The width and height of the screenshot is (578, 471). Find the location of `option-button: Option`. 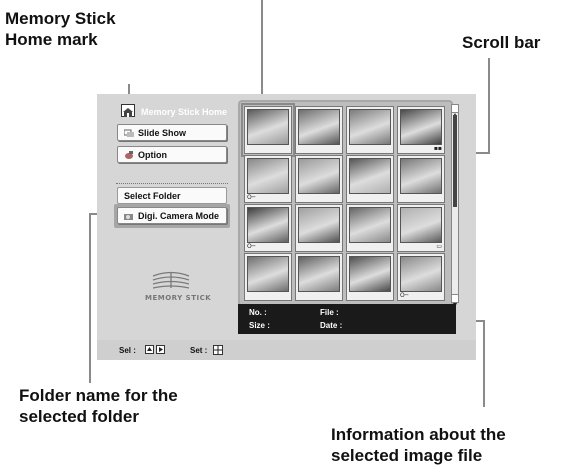

option-button: Option is located at coordinates (172, 154).